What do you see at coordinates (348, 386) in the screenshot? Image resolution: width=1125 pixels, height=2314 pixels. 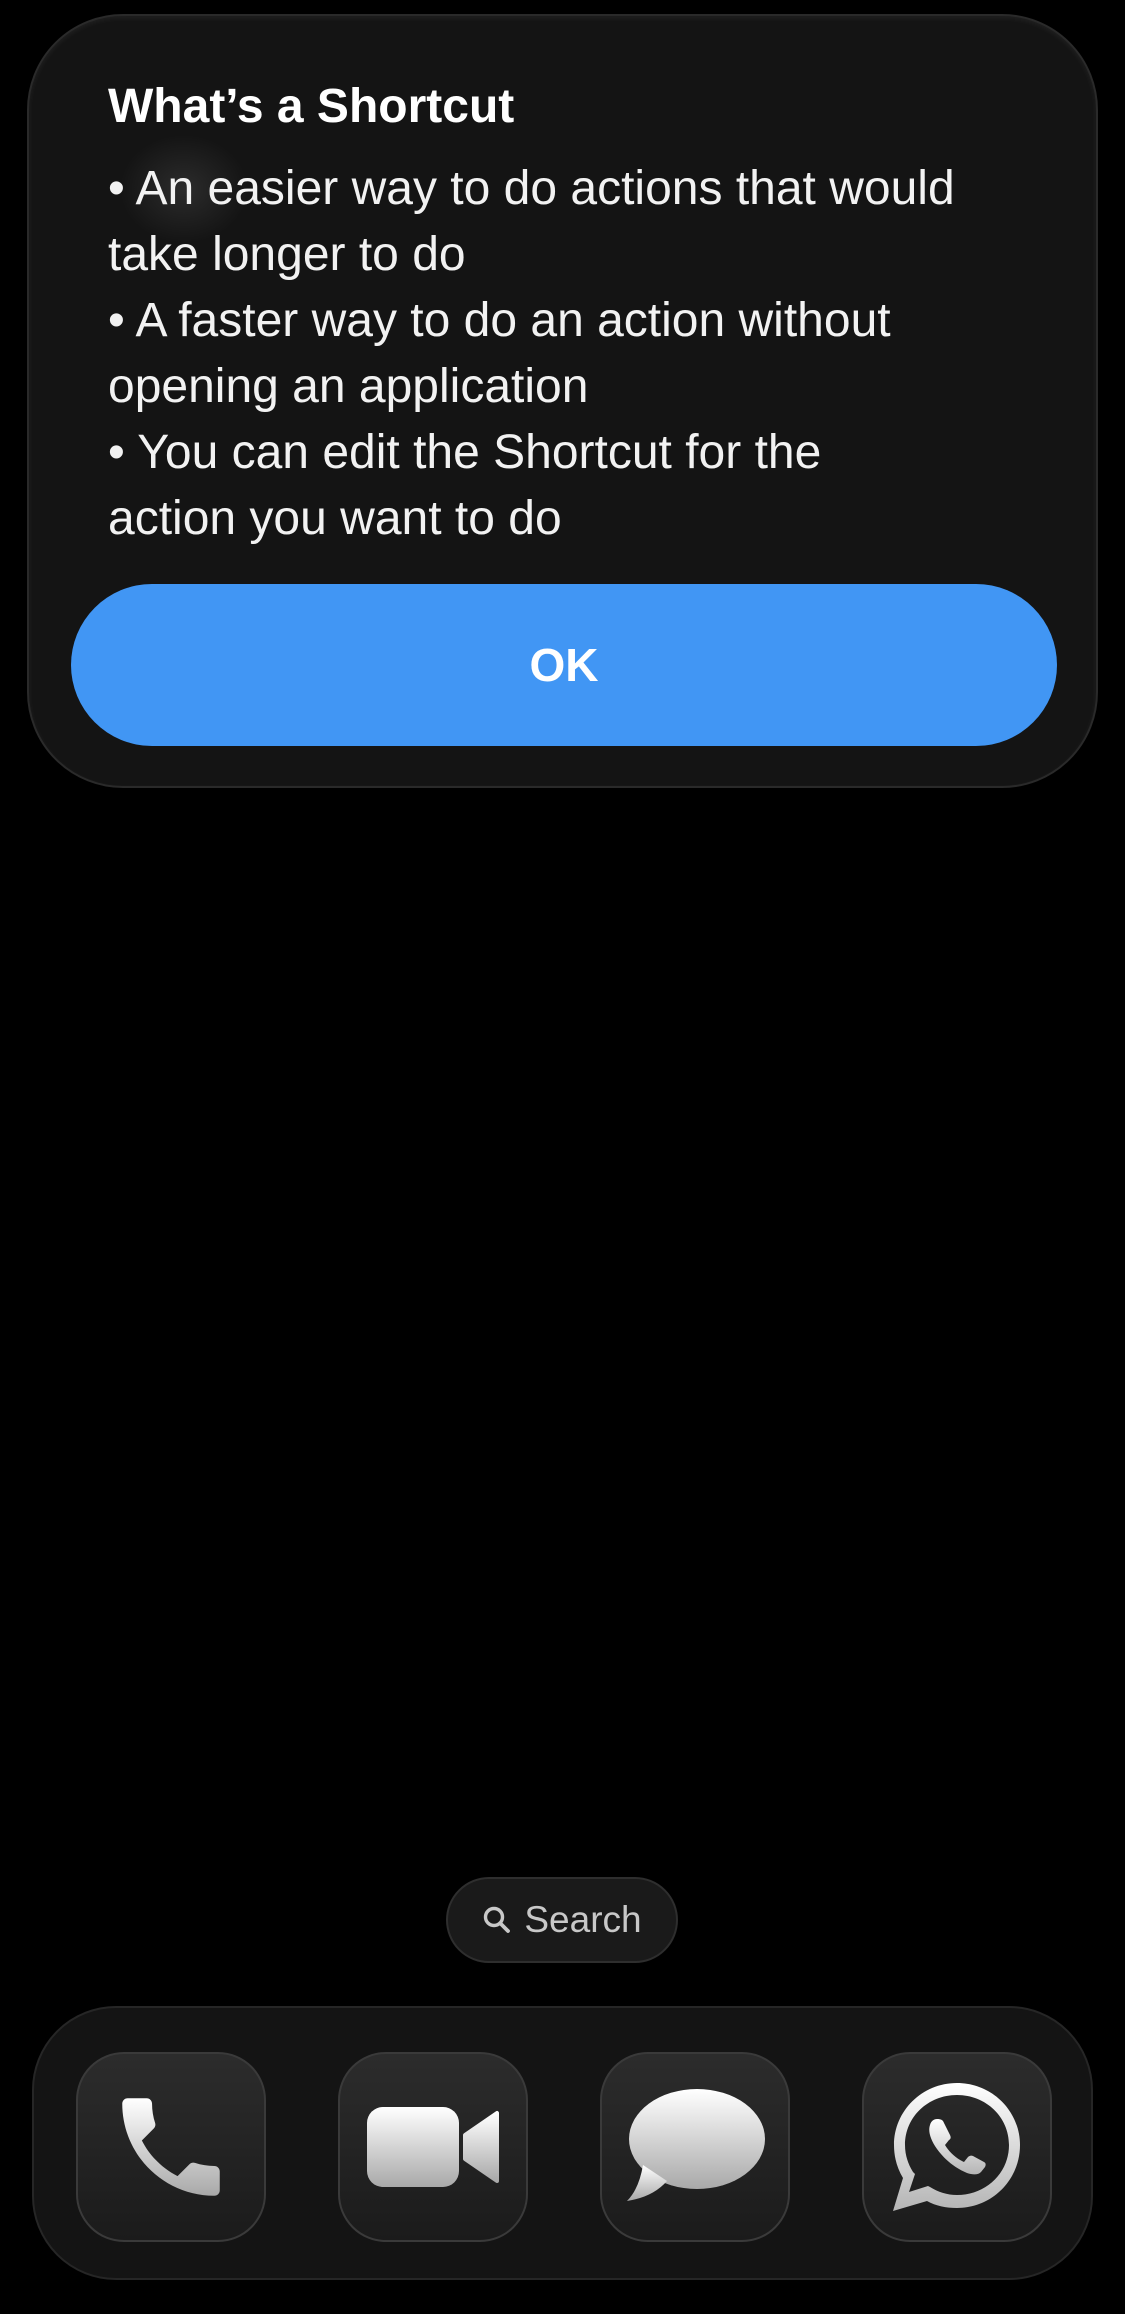 I see `alert-body-line: opening an application` at bounding box center [348, 386].